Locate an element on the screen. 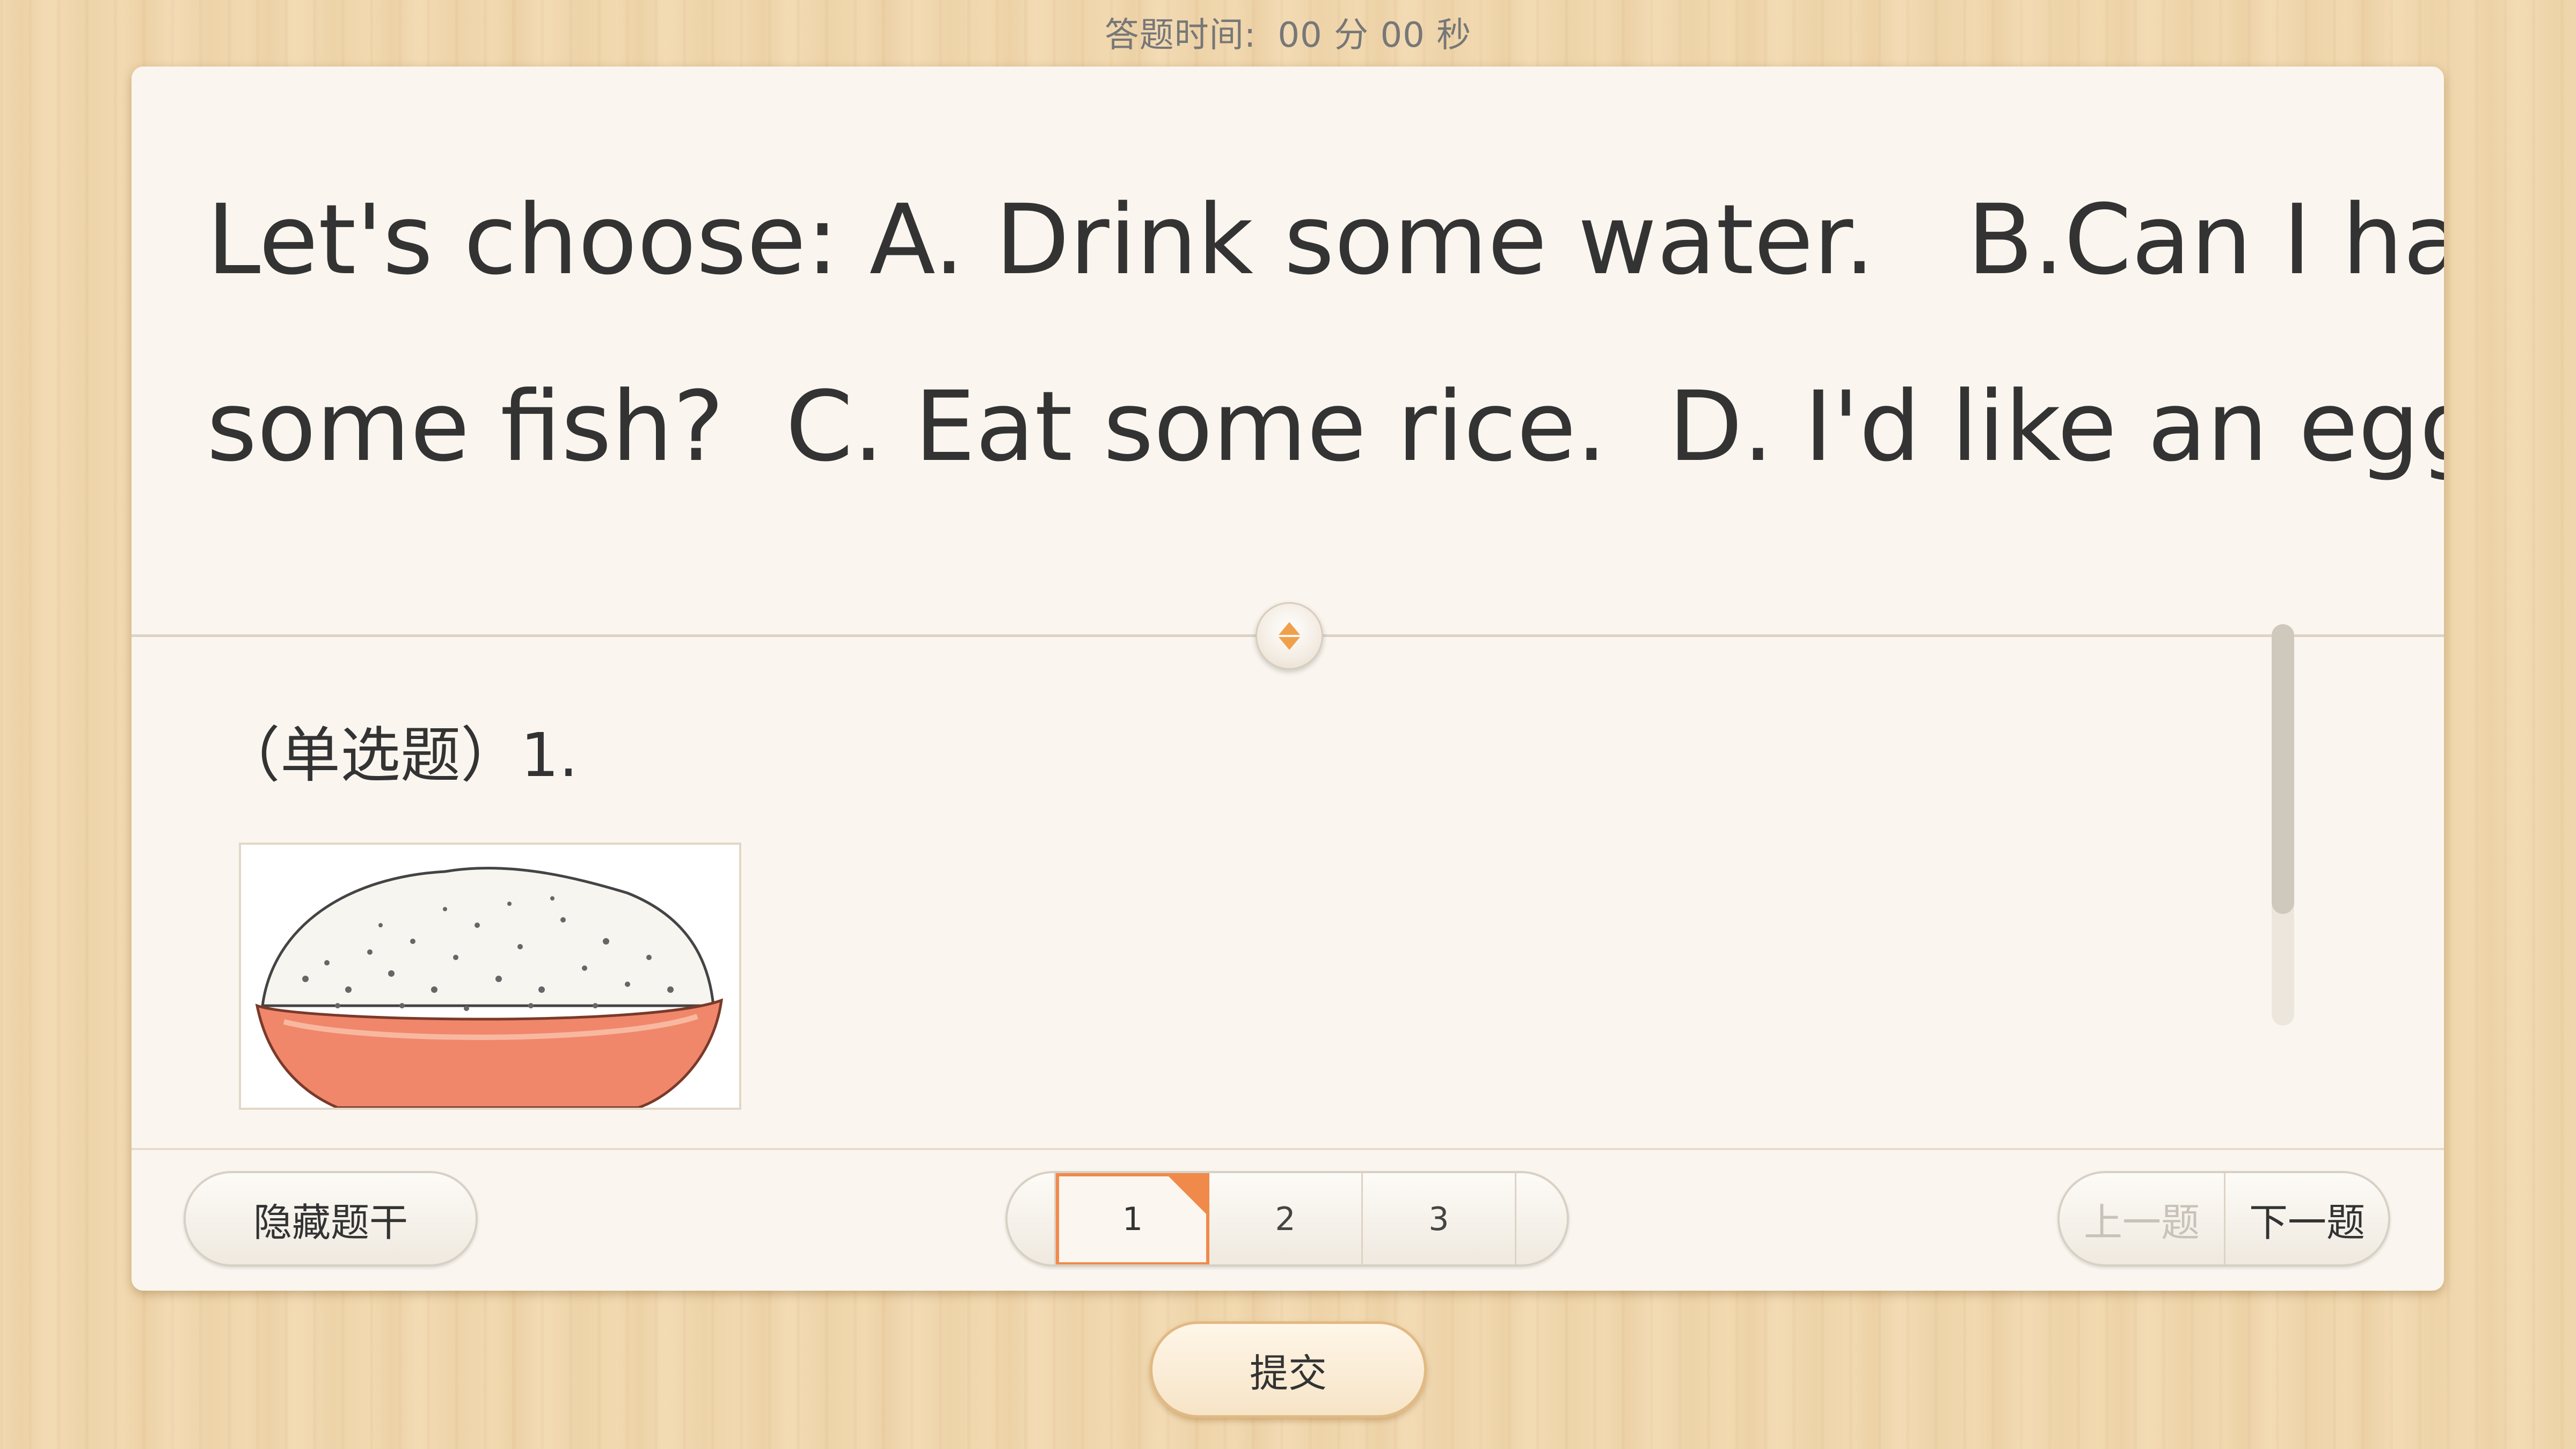 Image resolution: width=2576 pixels, height=1449 pixels. answer-timer: 答题时间: 00 分 00 秒 is located at coordinates (1288, 32).